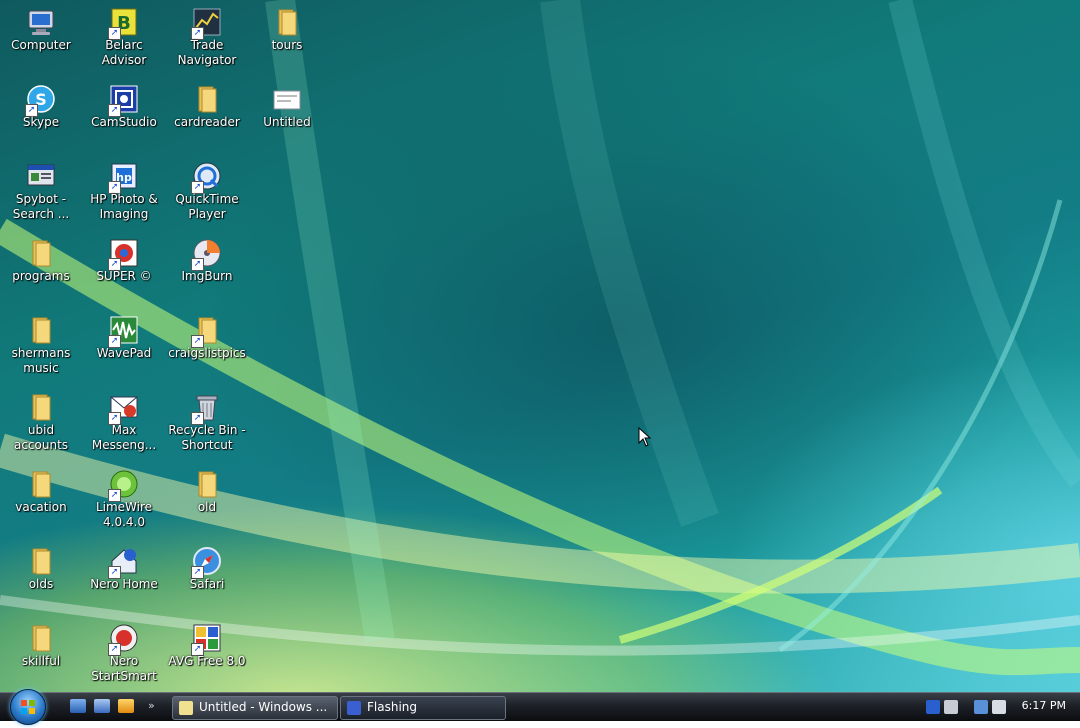 The image size is (1080, 728). What do you see at coordinates (287, 122) in the screenshot?
I see `icon-label: Untitled` at bounding box center [287, 122].